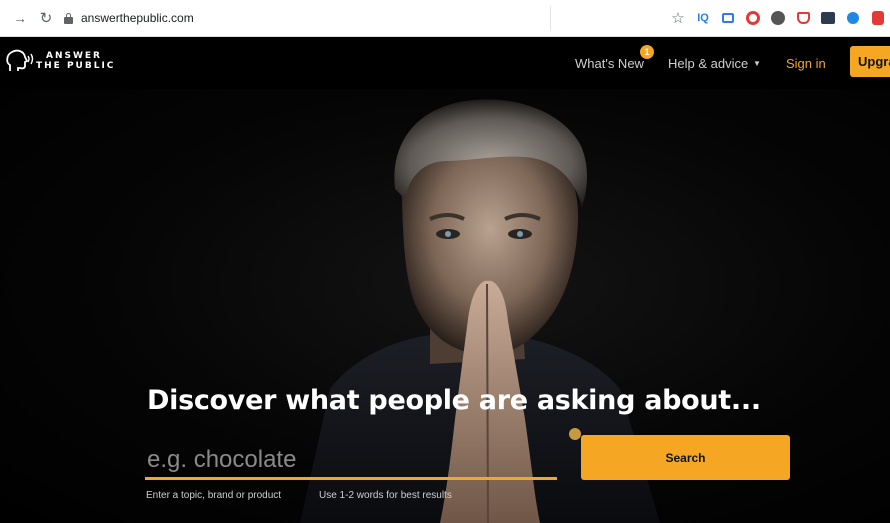  What do you see at coordinates (214, 495) in the screenshot?
I see `search-hint-topic: Enter a topic, brand or product` at bounding box center [214, 495].